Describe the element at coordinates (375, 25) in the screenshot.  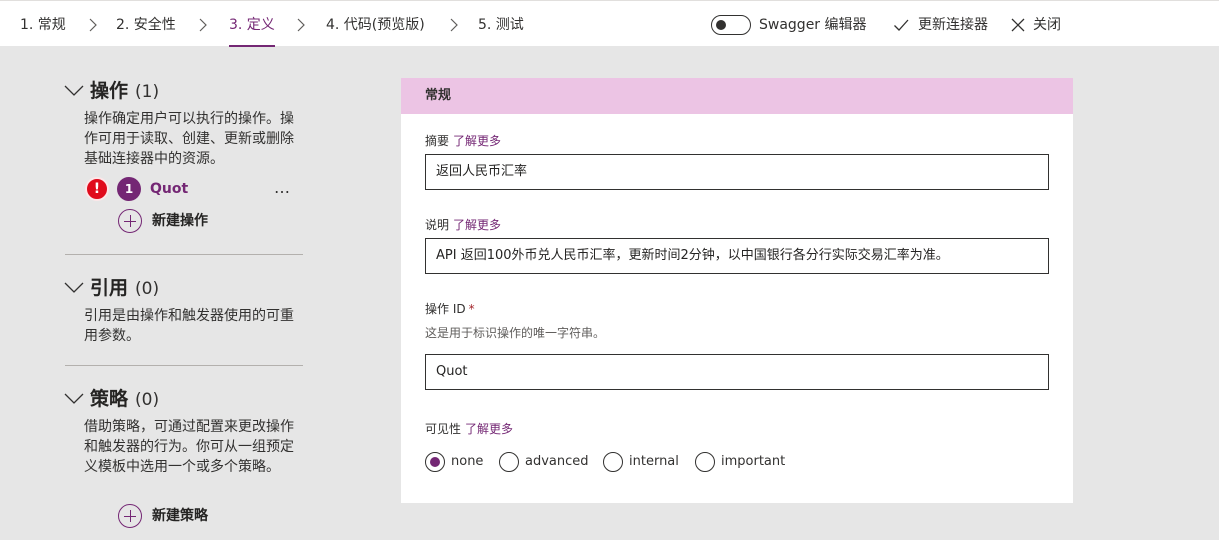
I see `step-code-preview: 4. 代码(预览版)` at that location.